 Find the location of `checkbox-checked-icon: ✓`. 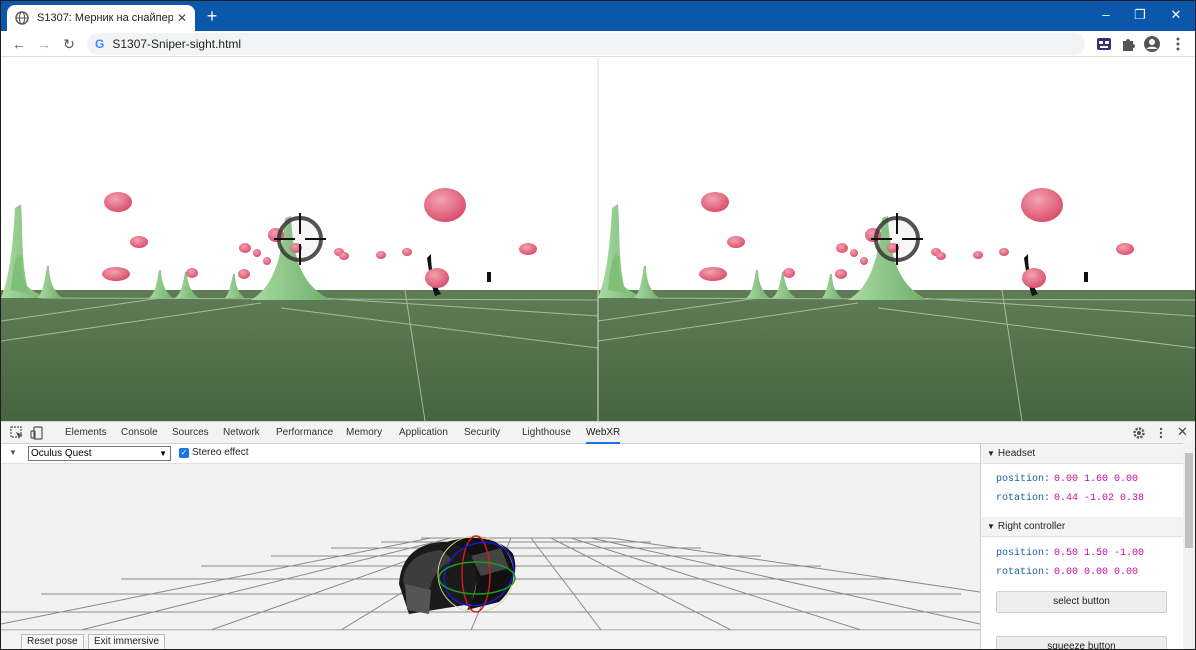

checkbox-checked-icon: ✓ is located at coordinates (184, 452).